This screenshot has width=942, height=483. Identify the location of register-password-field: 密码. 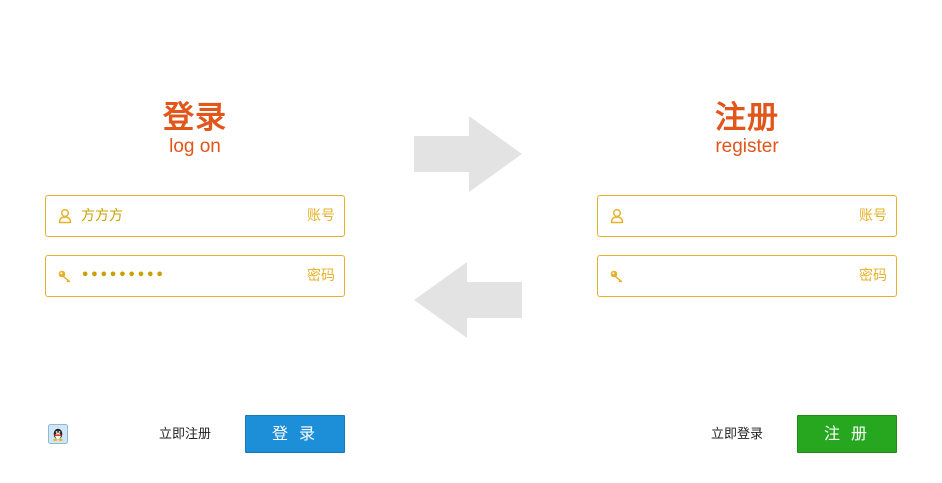
(747, 276).